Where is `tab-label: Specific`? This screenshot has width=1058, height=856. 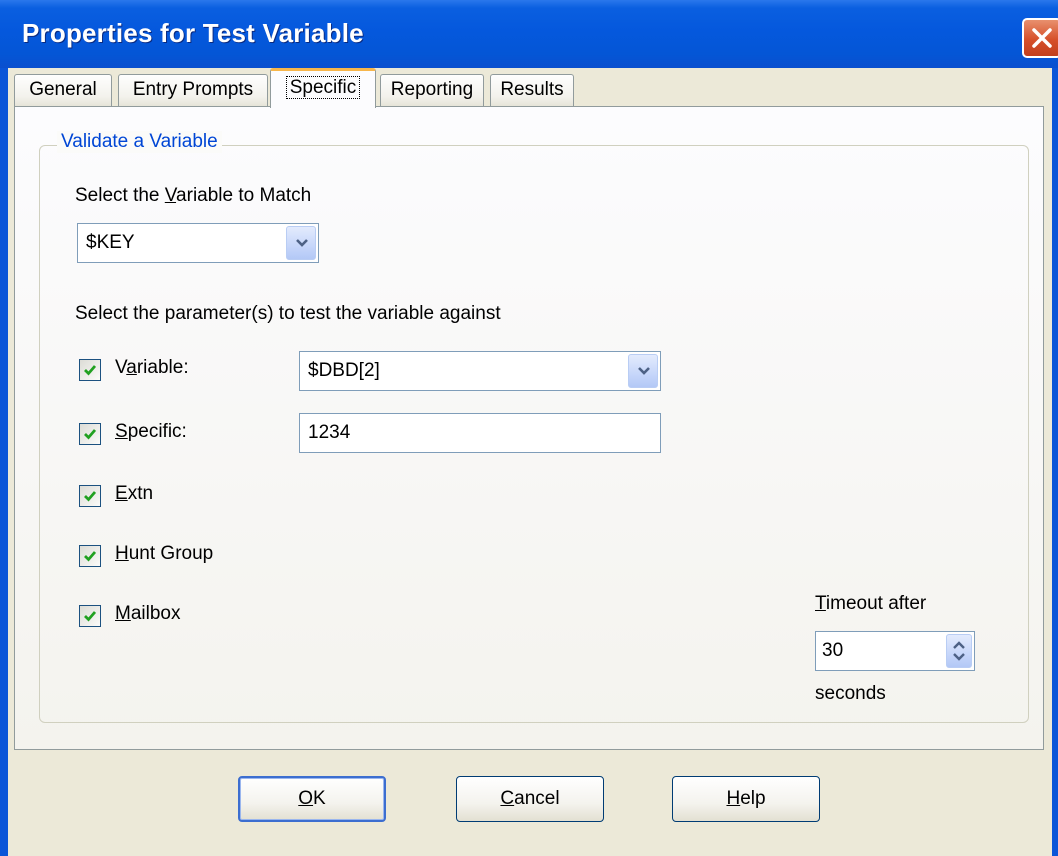 tab-label: Specific is located at coordinates (323, 87).